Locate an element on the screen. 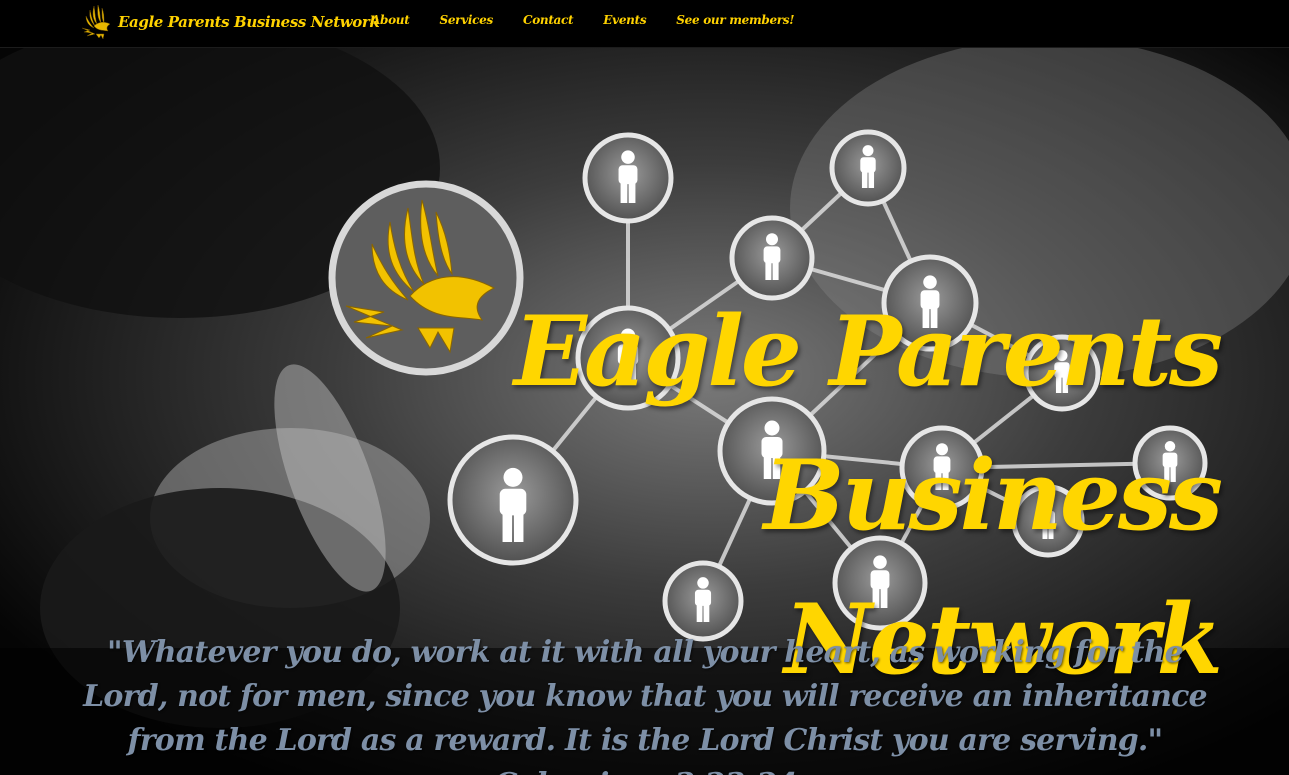  nav-link-members: See our members! is located at coordinates (735, 20).